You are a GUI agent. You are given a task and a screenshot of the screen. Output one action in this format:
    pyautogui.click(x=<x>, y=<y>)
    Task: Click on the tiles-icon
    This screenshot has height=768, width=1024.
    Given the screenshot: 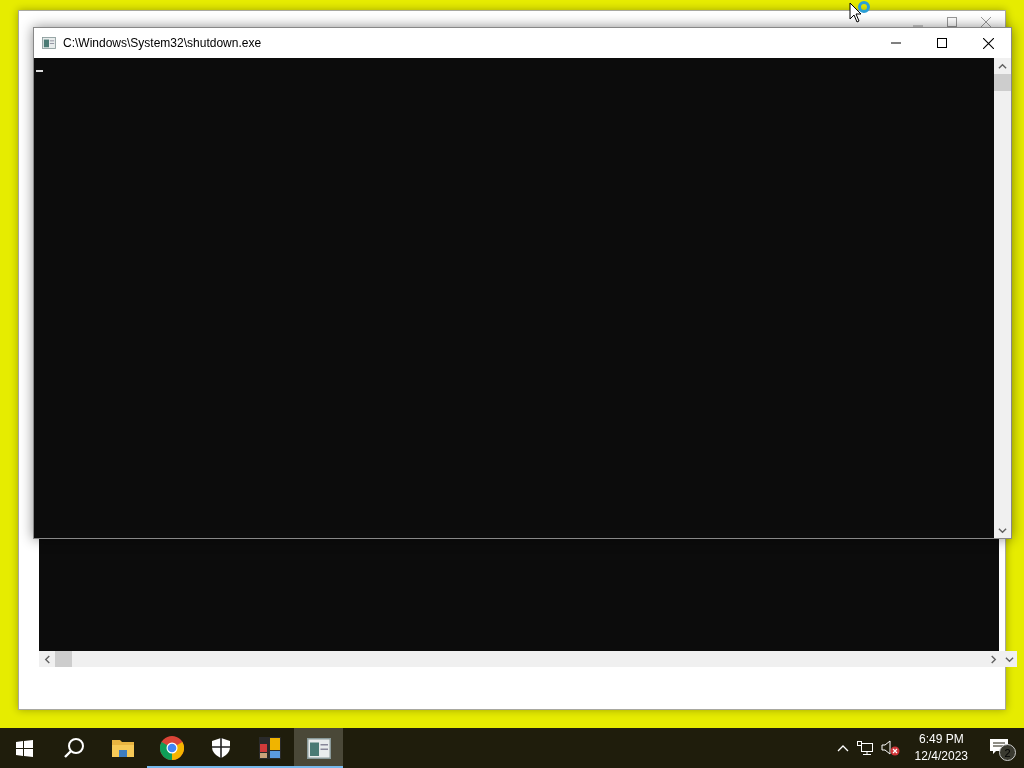 What is the action you would take?
    pyautogui.click(x=269, y=748)
    